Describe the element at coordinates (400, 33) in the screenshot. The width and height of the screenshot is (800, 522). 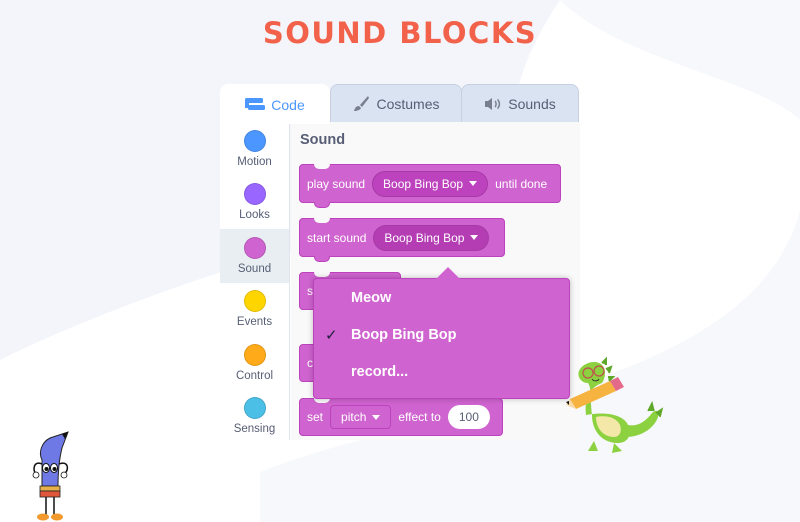
I see `page-title: SOUND BLOCKS` at that location.